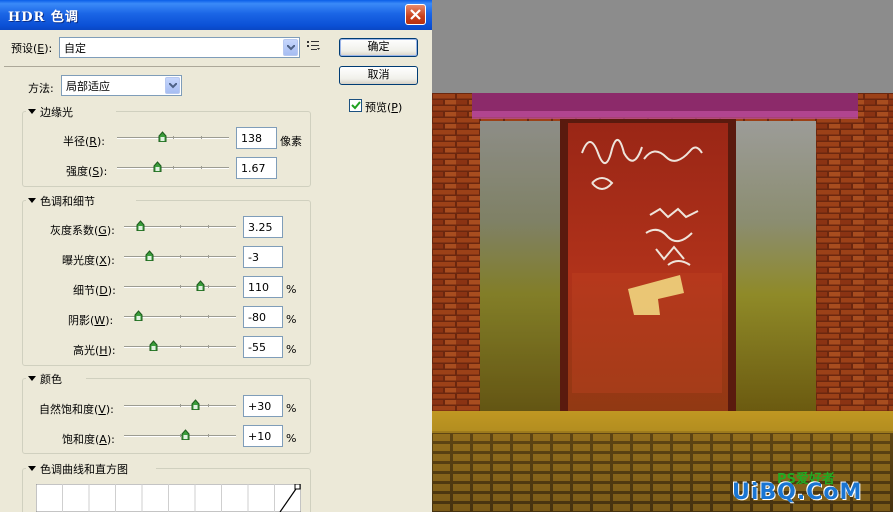 The height and width of the screenshot is (512, 893). What do you see at coordinates (263, 257) in the screenshot?
I see `exposure-field: -3` at bounding box center [263, 257].